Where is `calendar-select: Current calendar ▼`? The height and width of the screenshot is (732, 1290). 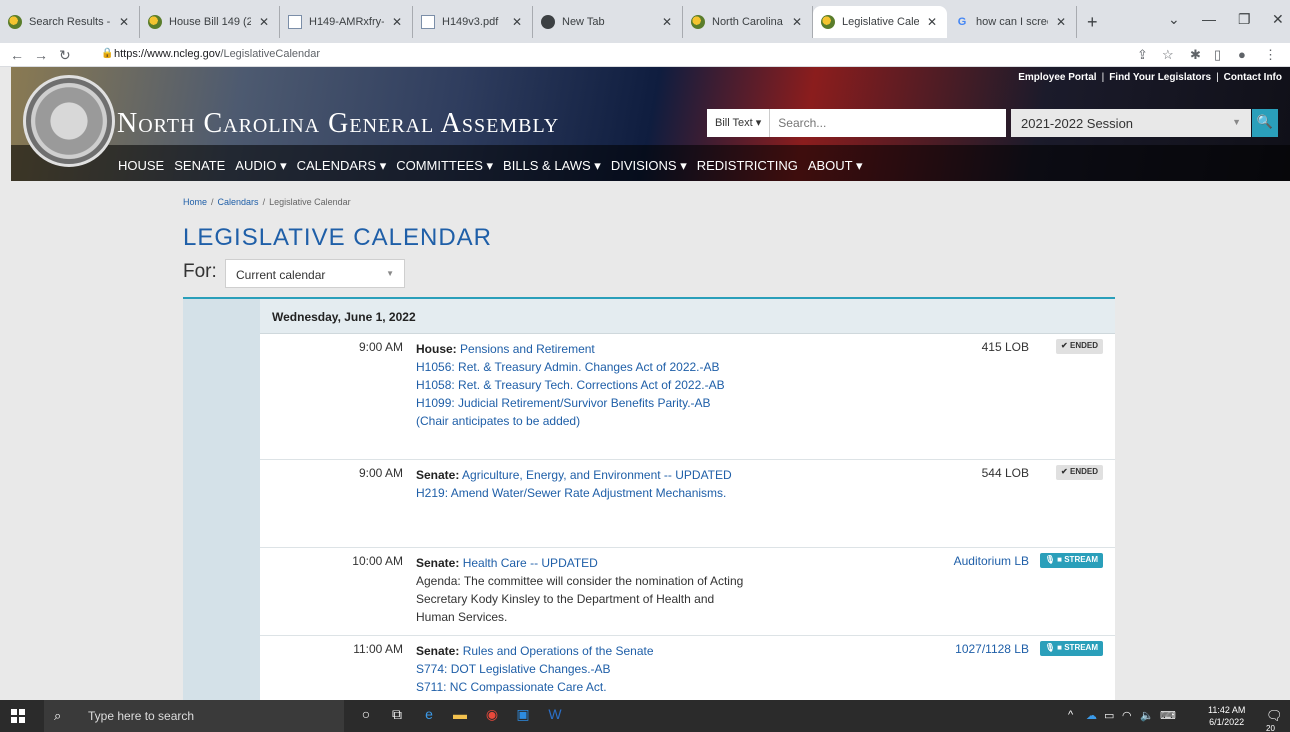 calendar-select: Current calendar ▼ is located at coordinates (315, 273).